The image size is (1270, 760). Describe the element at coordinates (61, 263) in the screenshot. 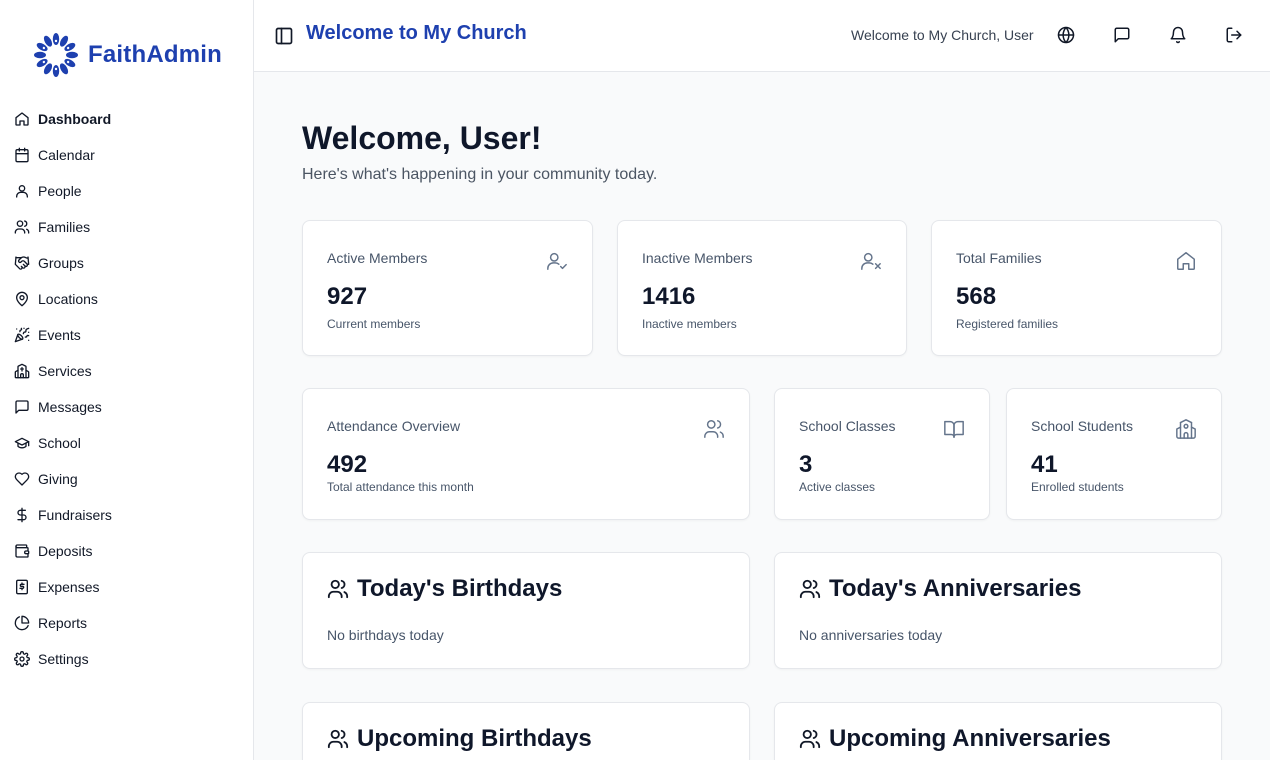

I see `sidebar-item-label: Groups` at that location.